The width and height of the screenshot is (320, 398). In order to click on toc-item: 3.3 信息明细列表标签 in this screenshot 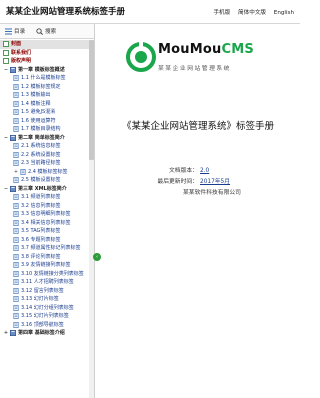, I will do `click(47, 214)`.